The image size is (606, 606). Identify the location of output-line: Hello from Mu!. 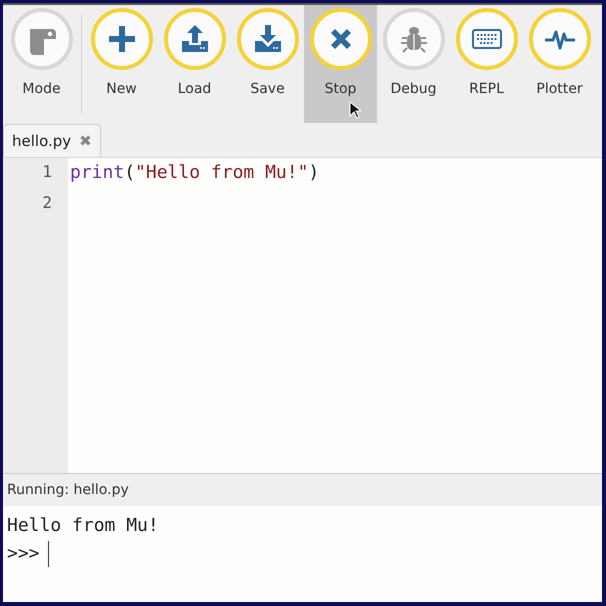
(83, 526).